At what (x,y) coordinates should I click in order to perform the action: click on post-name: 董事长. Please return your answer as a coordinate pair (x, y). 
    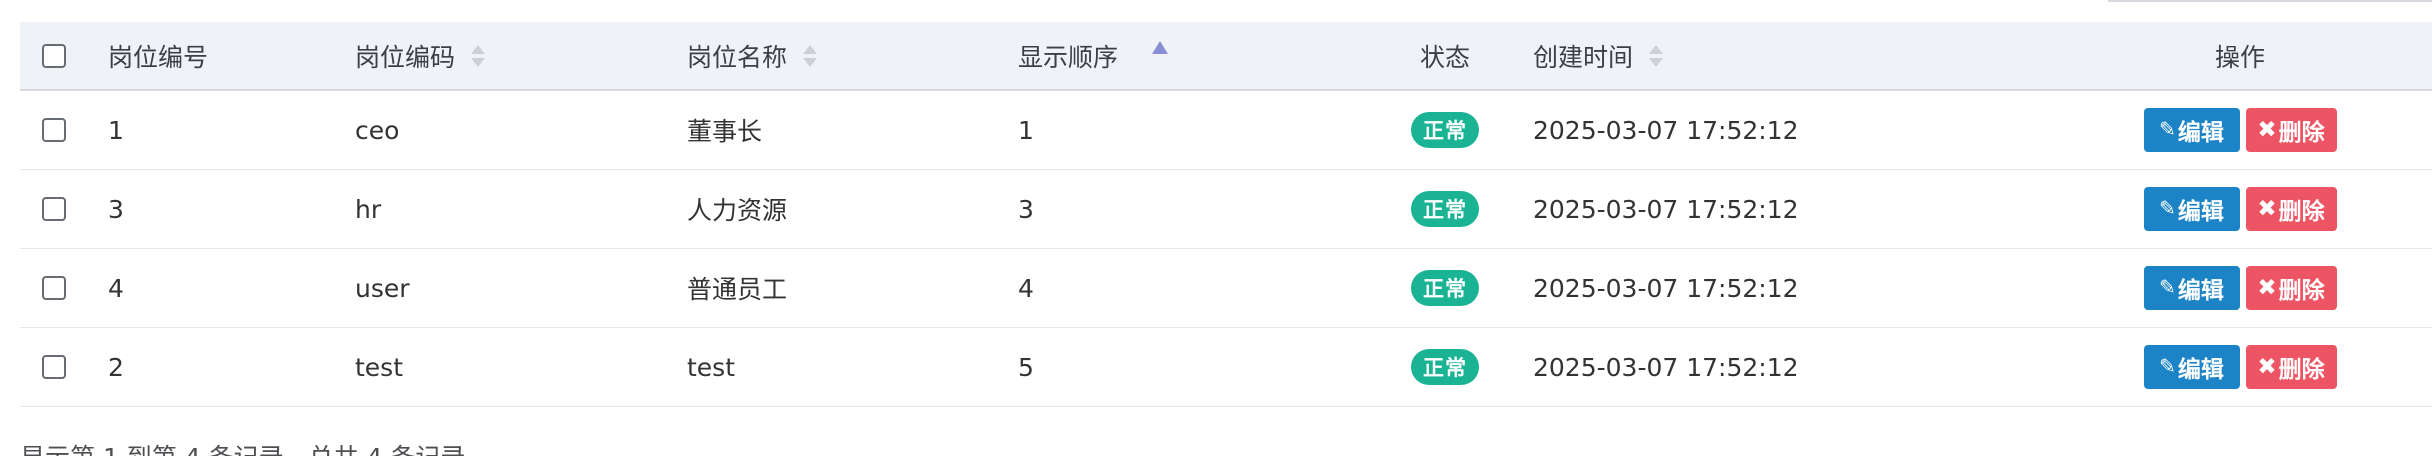
    Looking at the image, I should click on (725, 131).